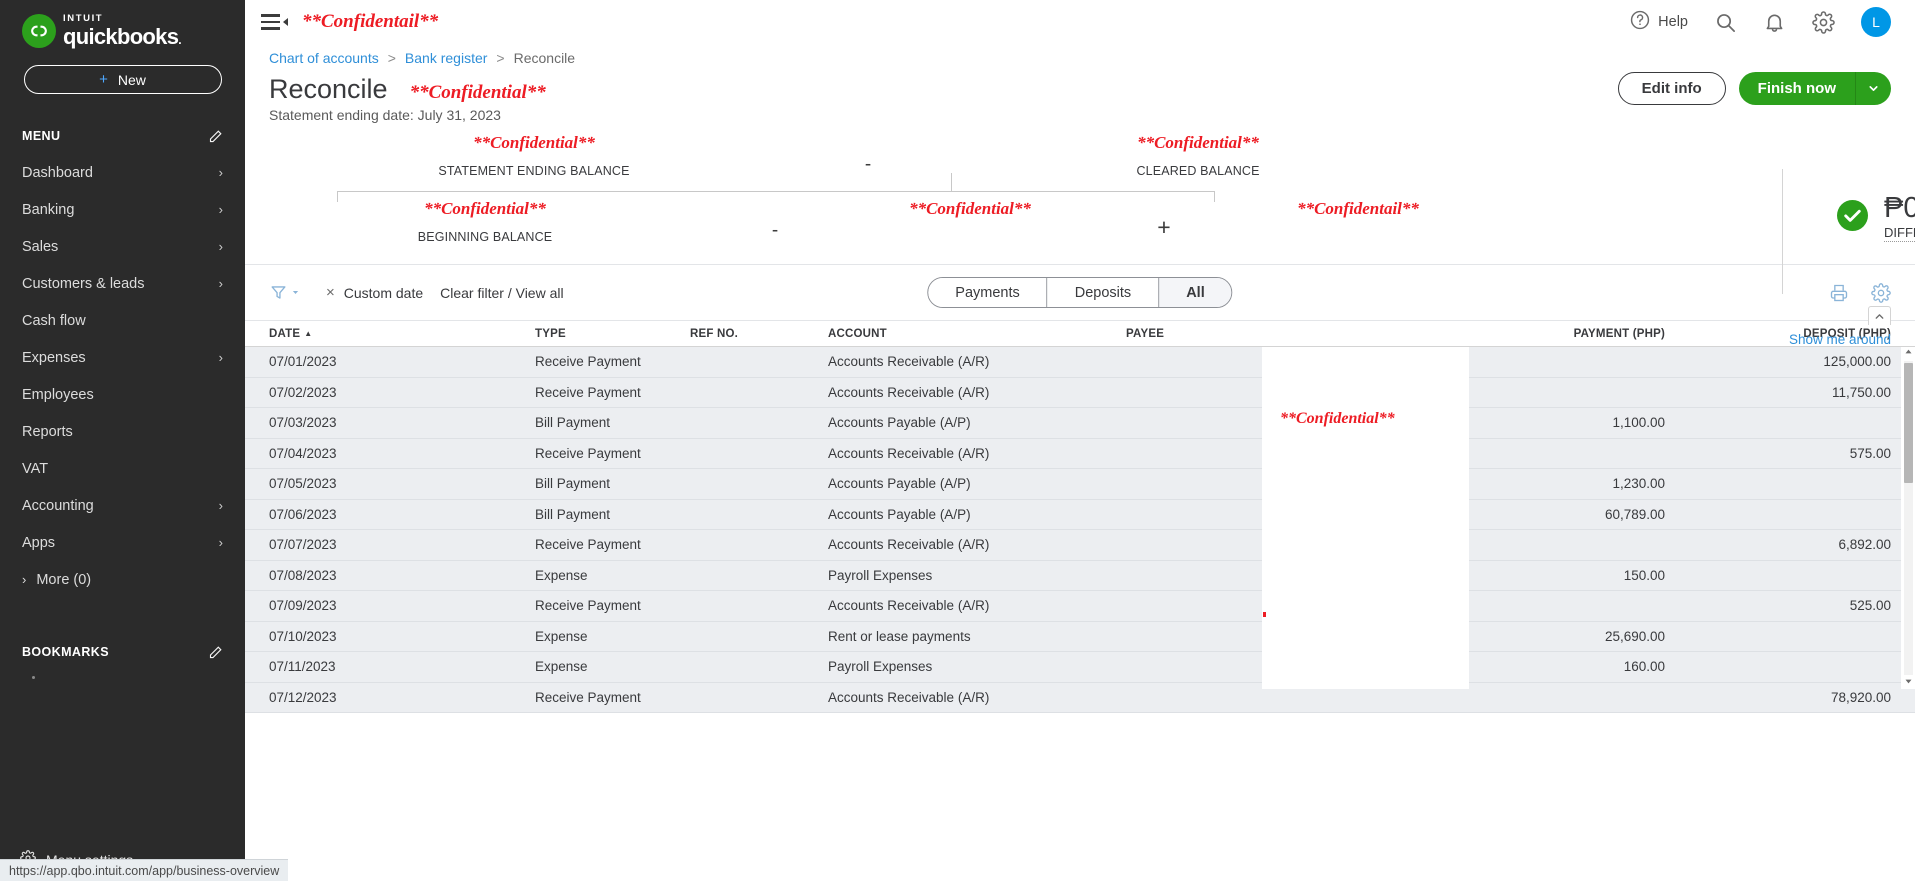 This screenshot has width=1915, height=881. Describe the element at coordinates (1638, 484) in the screenshot. I see `cell-payment: 1,230.00` at that location.